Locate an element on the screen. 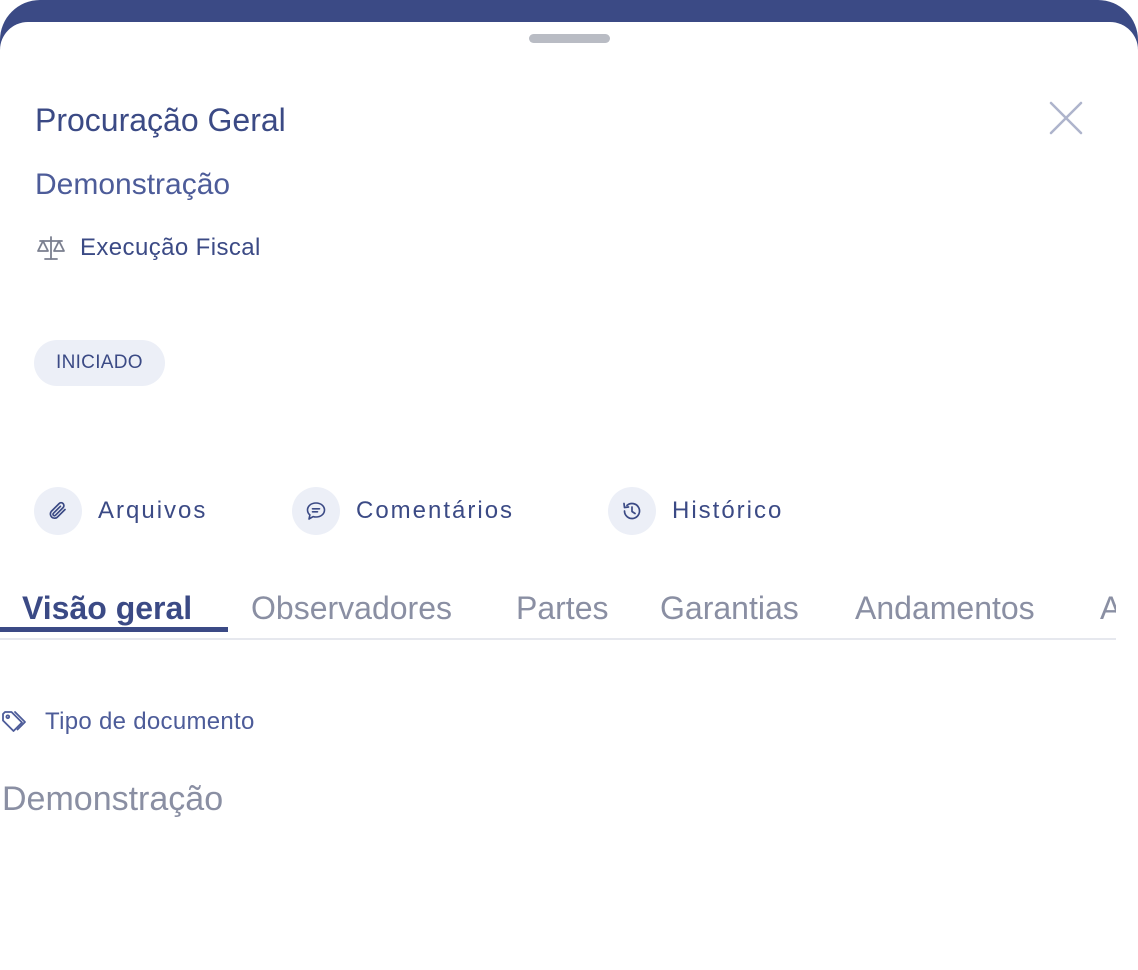 The width and height of the screenshot is (1138, 970). files-label: Arquivos is located at coordinates (153, 510).